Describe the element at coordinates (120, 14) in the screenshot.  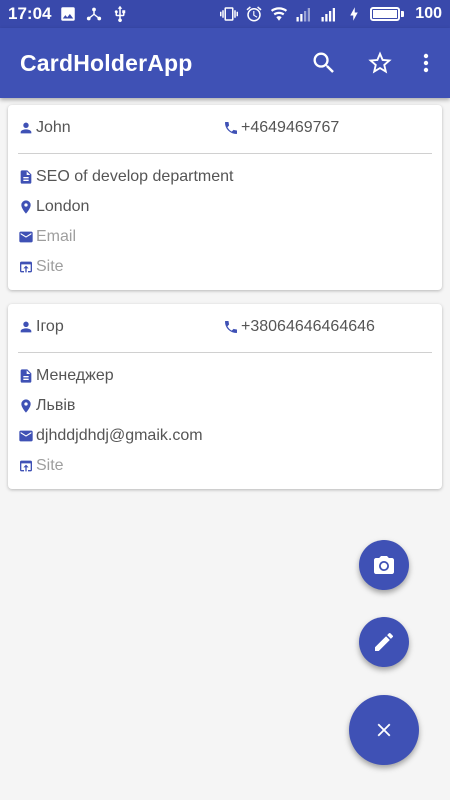
I see `usb-icon` at that location.